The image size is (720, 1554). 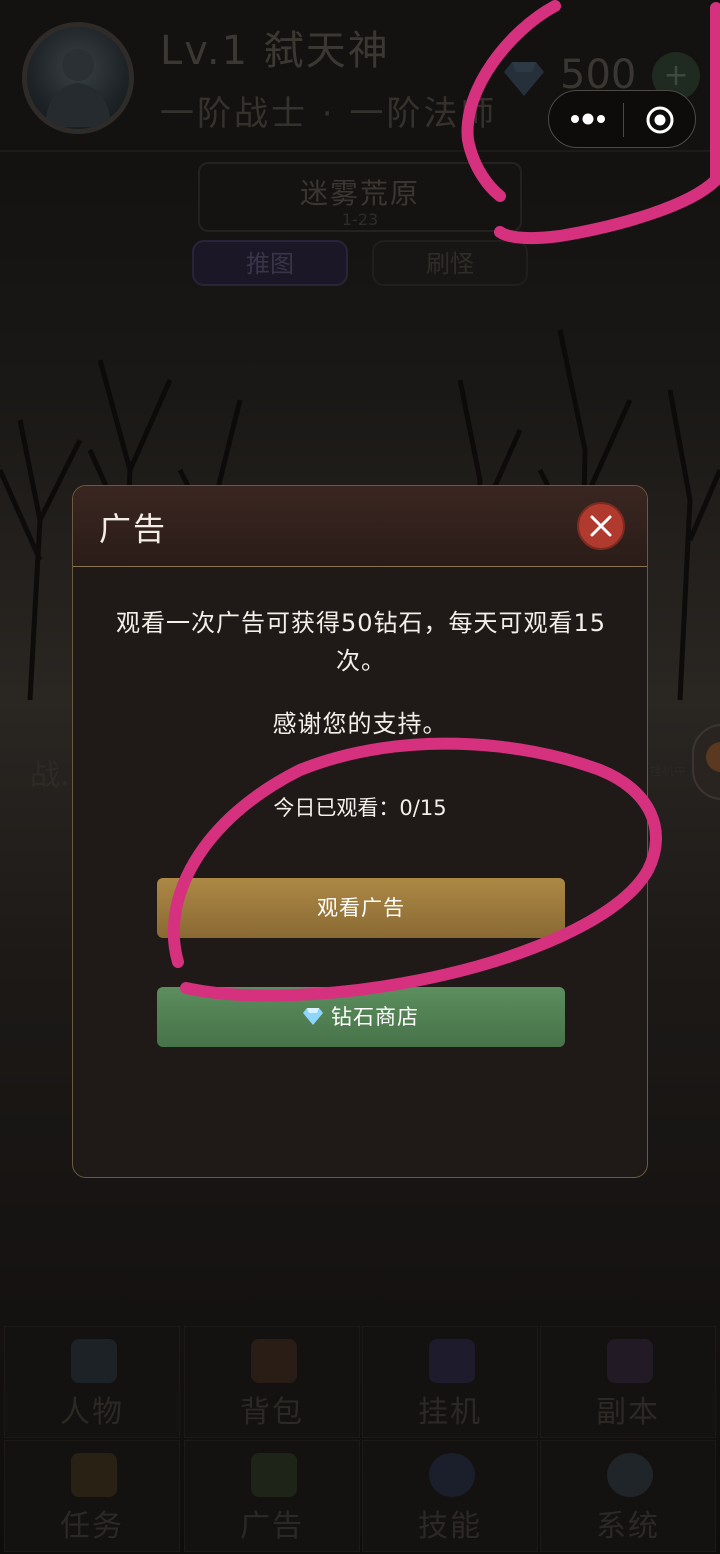 What do you see at coordinates (359, 193) in the screenshot?
I see `map-name: 迷雾荒原` at bounding box center [359, 193].